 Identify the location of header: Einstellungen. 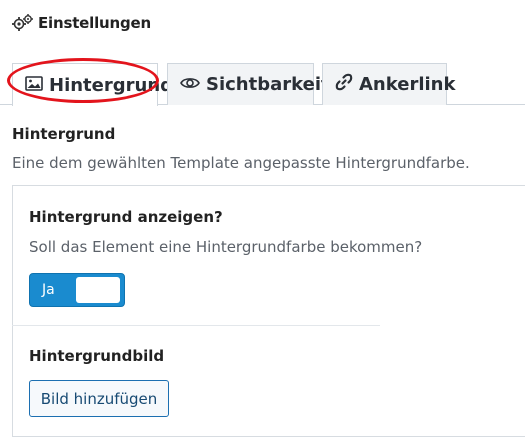
(81, 23).